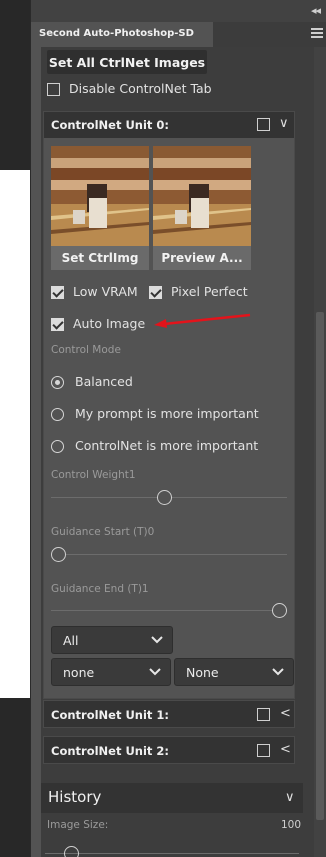  I want to click on panel-scrollbar, so click(320, 452).